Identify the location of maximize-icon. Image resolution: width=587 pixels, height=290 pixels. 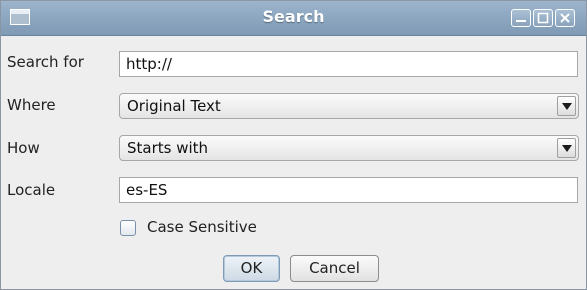
(543, 18).